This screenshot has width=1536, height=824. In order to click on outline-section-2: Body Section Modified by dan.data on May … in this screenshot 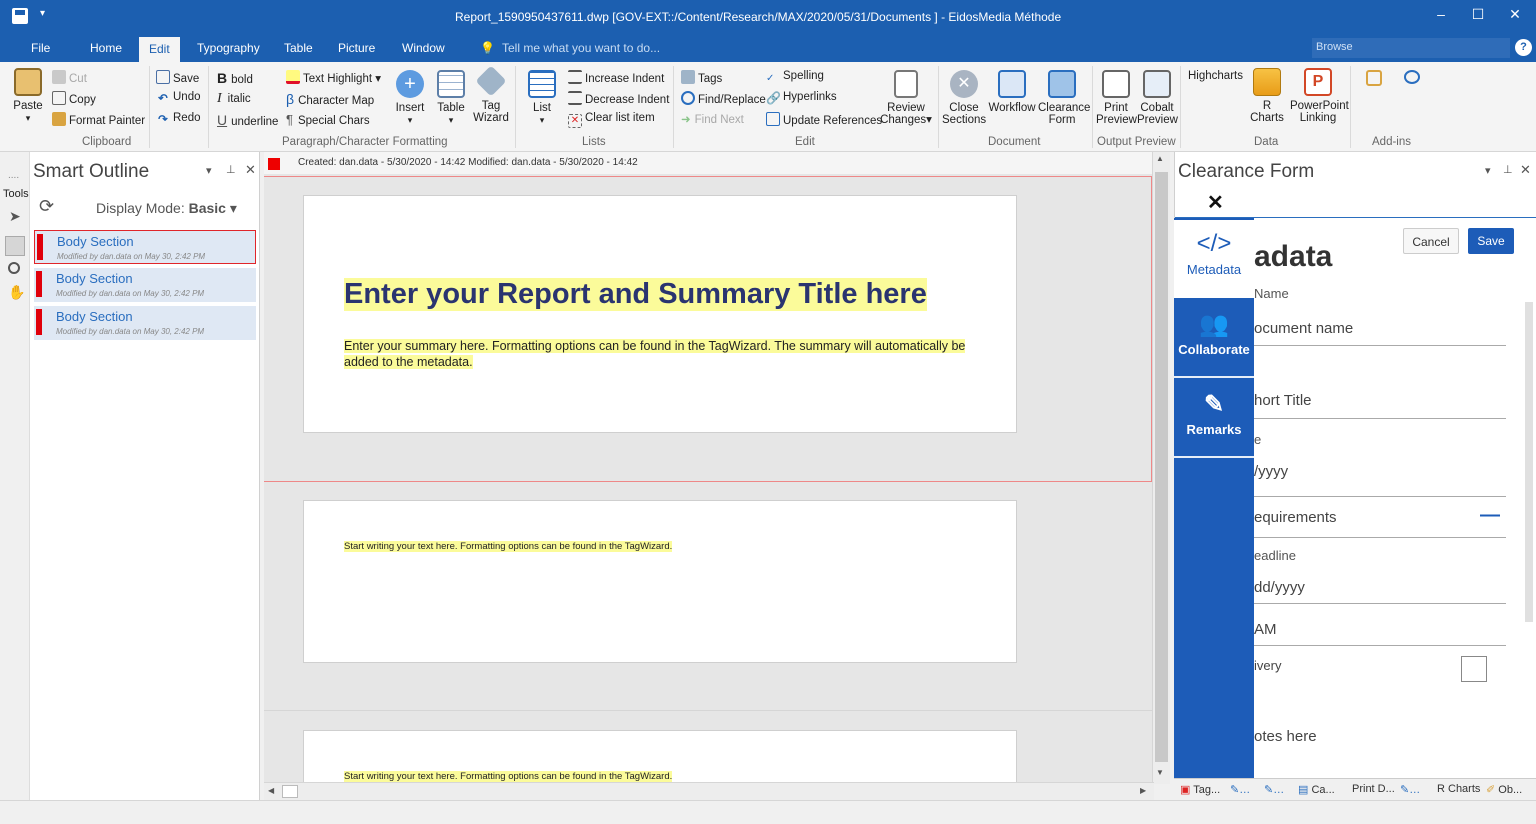, I will do `click(145, 285)`.